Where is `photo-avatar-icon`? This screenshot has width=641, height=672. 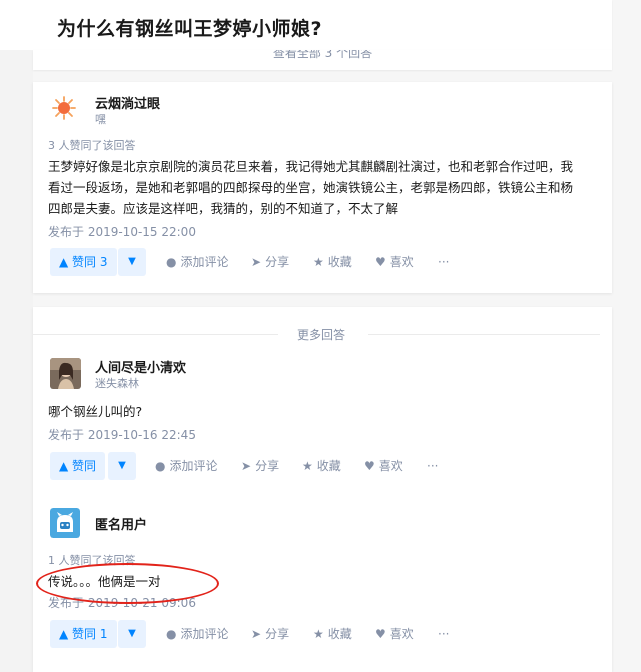 photo-avatar-icon is located at coordinates (65, 373).